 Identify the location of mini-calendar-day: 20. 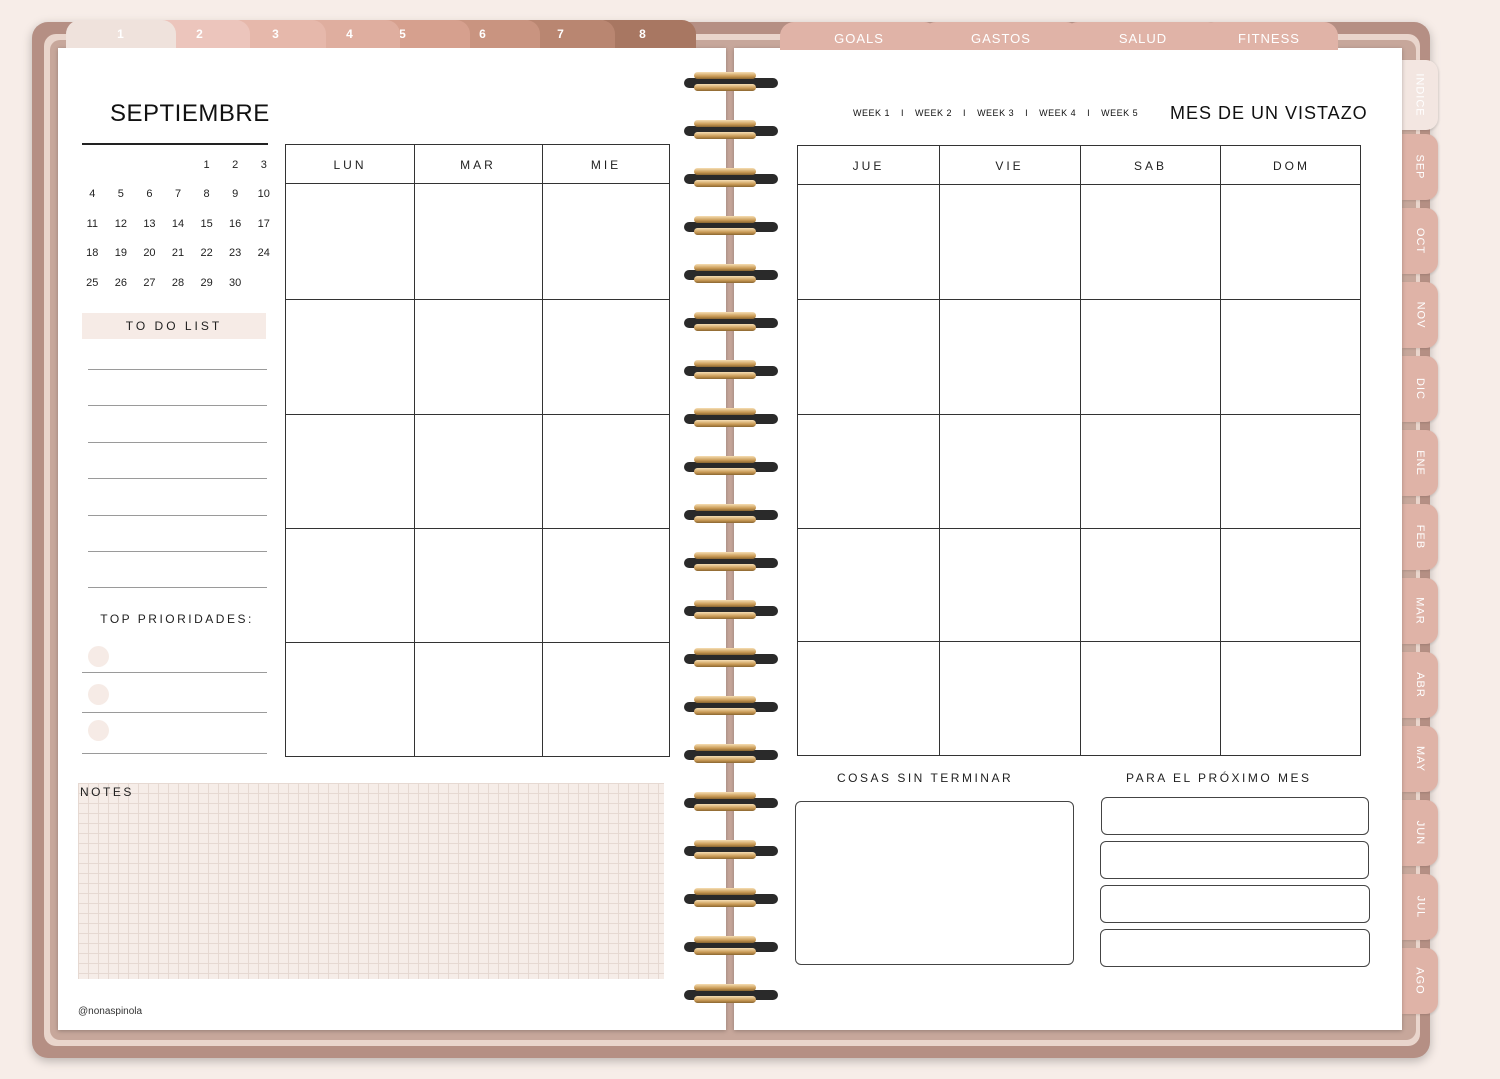
(149, 253).